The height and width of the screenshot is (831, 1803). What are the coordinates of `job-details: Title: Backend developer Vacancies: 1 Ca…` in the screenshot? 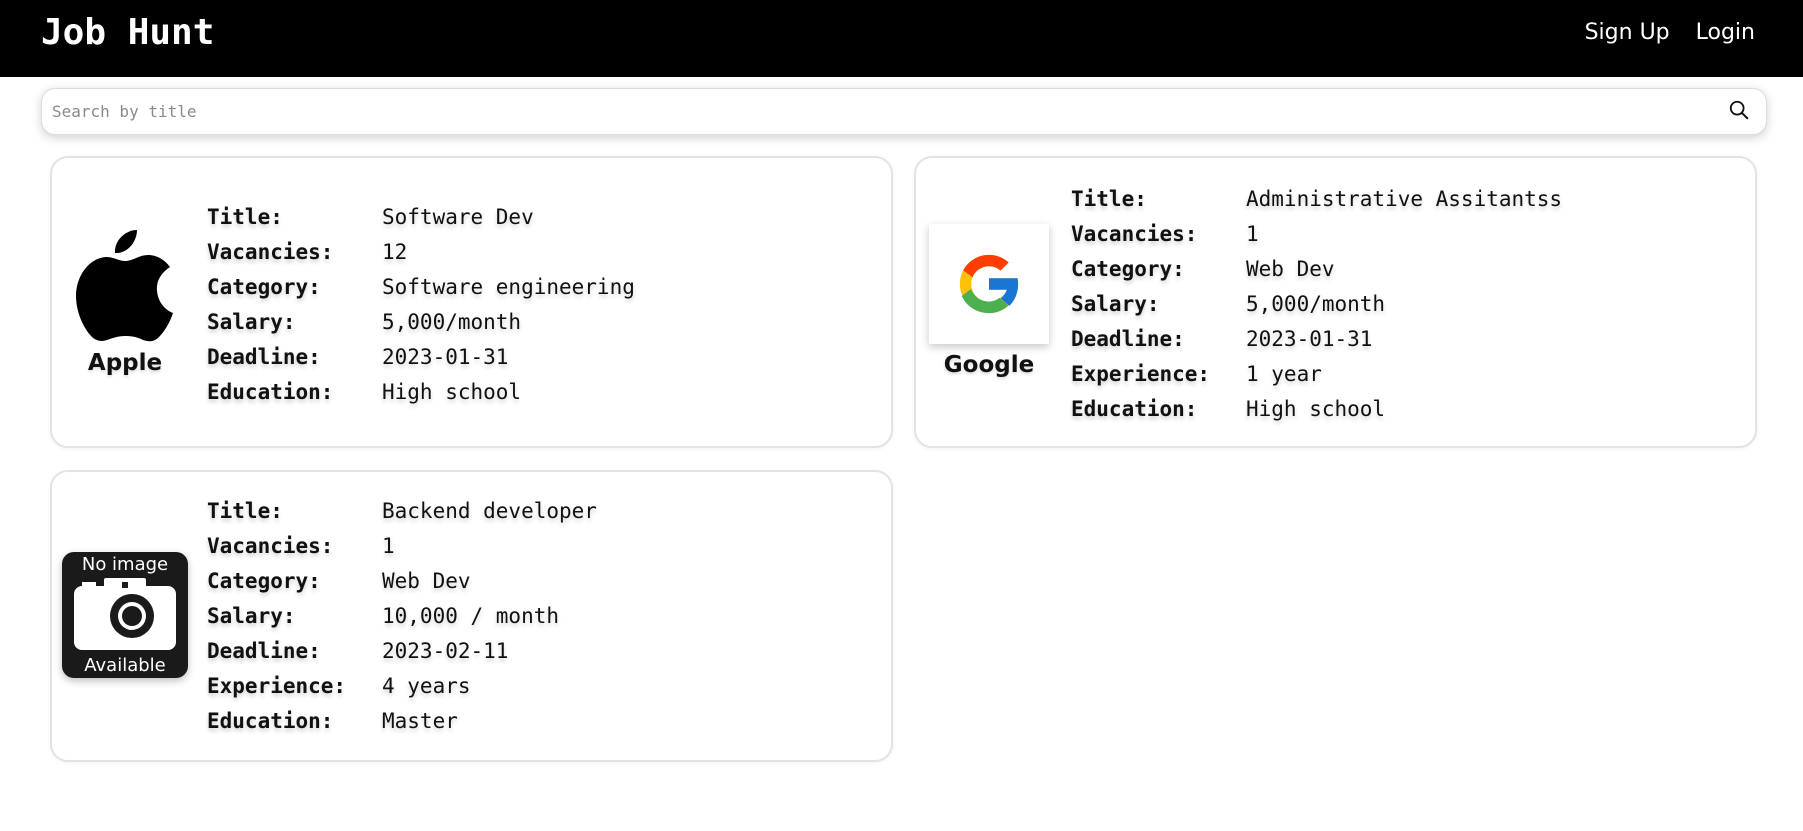 It's located at (402, 616).